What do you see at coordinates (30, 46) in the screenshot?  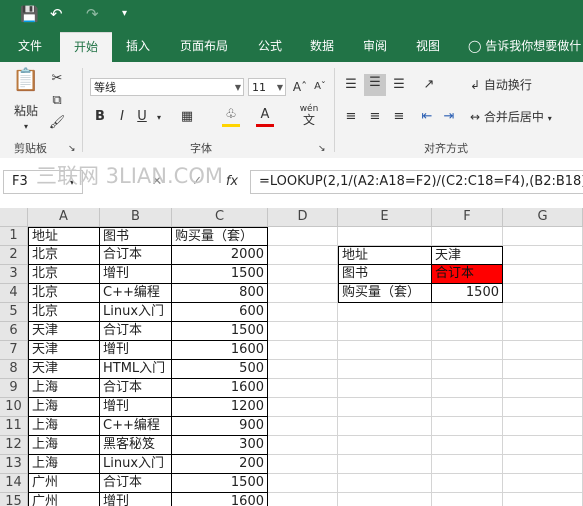 I see `tab-file: 文件` at bounding box center [30, 46].